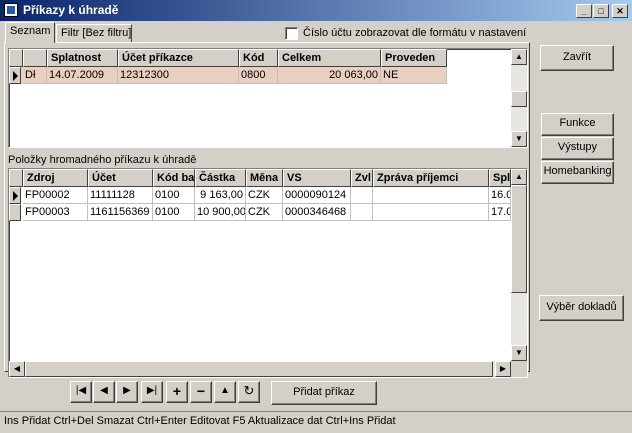 This screenshot has height=433, width=632. I want to click on cell-account: 1161156369, so click(120, 212).